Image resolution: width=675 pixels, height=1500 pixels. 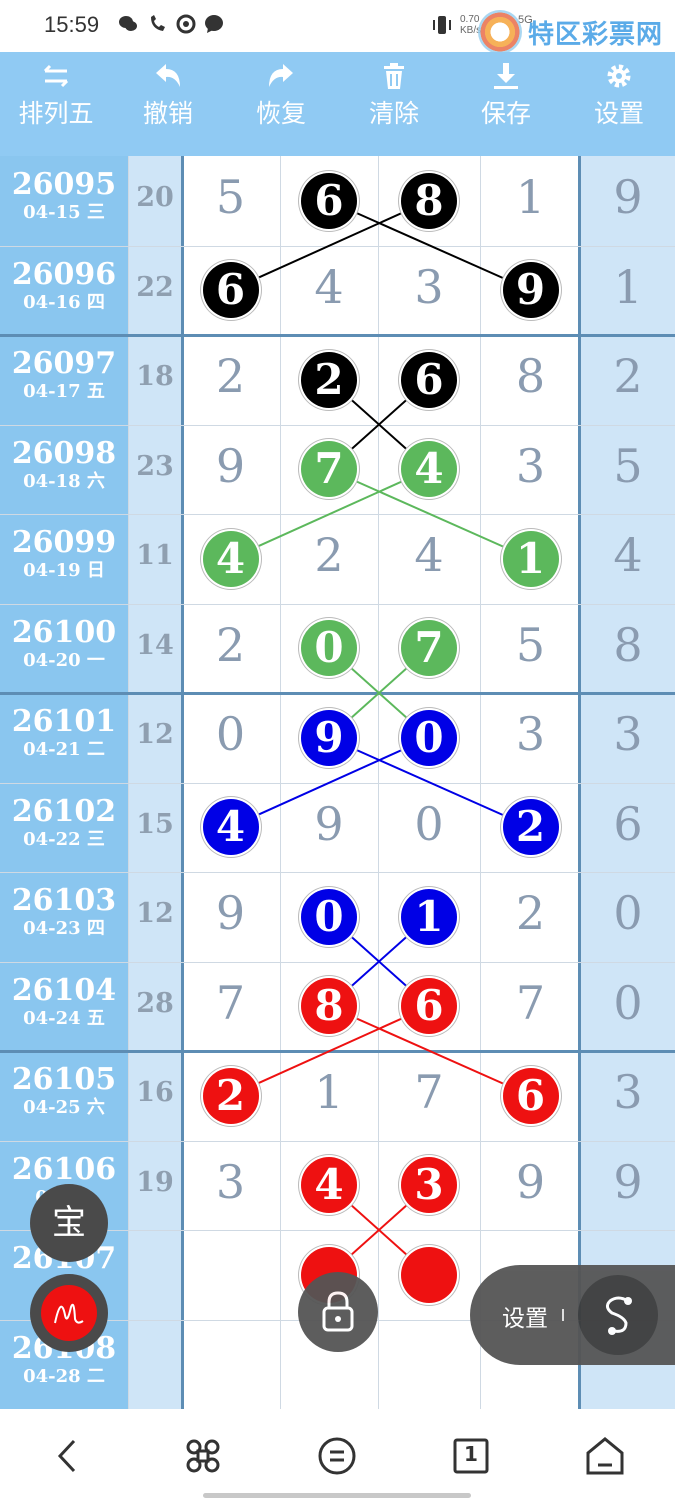 What do you see at coordinates (64, 643) in the screenshot?
I see `period-cell: 26100 04-20 一` at bounding box center [64, 643].